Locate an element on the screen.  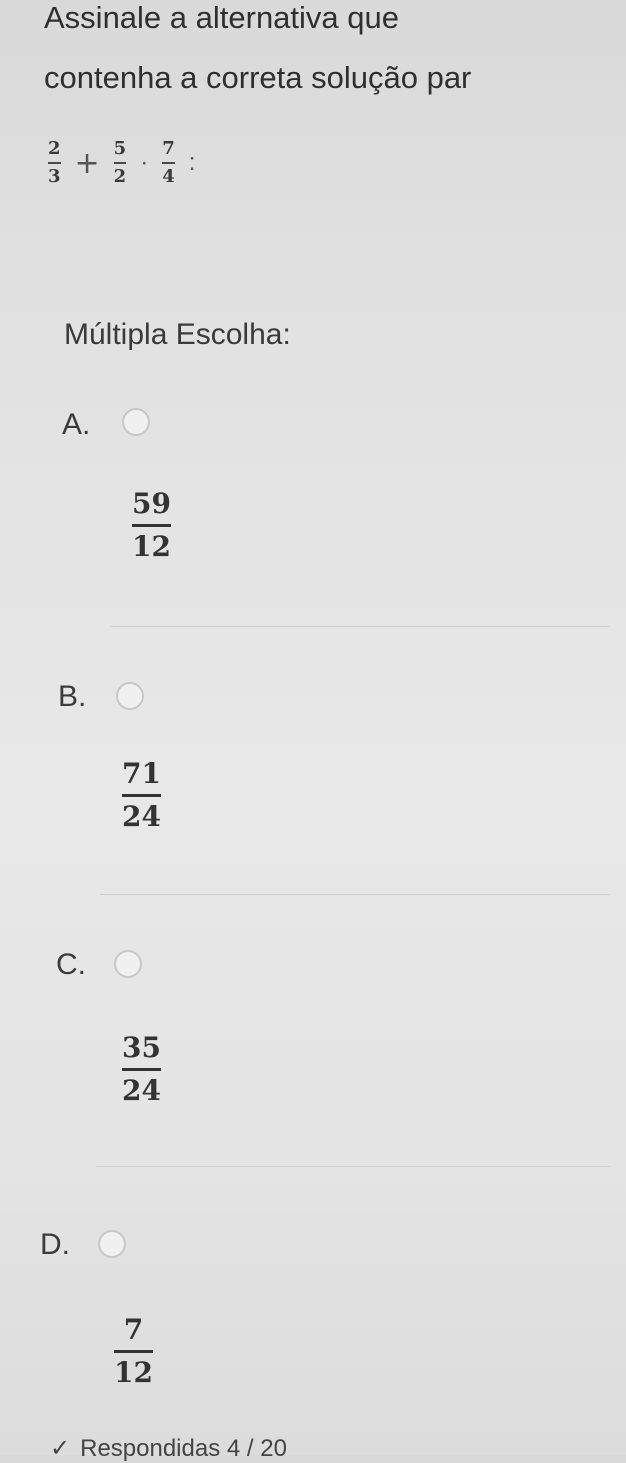
option-b-radio is located at coordinates (130, 696).